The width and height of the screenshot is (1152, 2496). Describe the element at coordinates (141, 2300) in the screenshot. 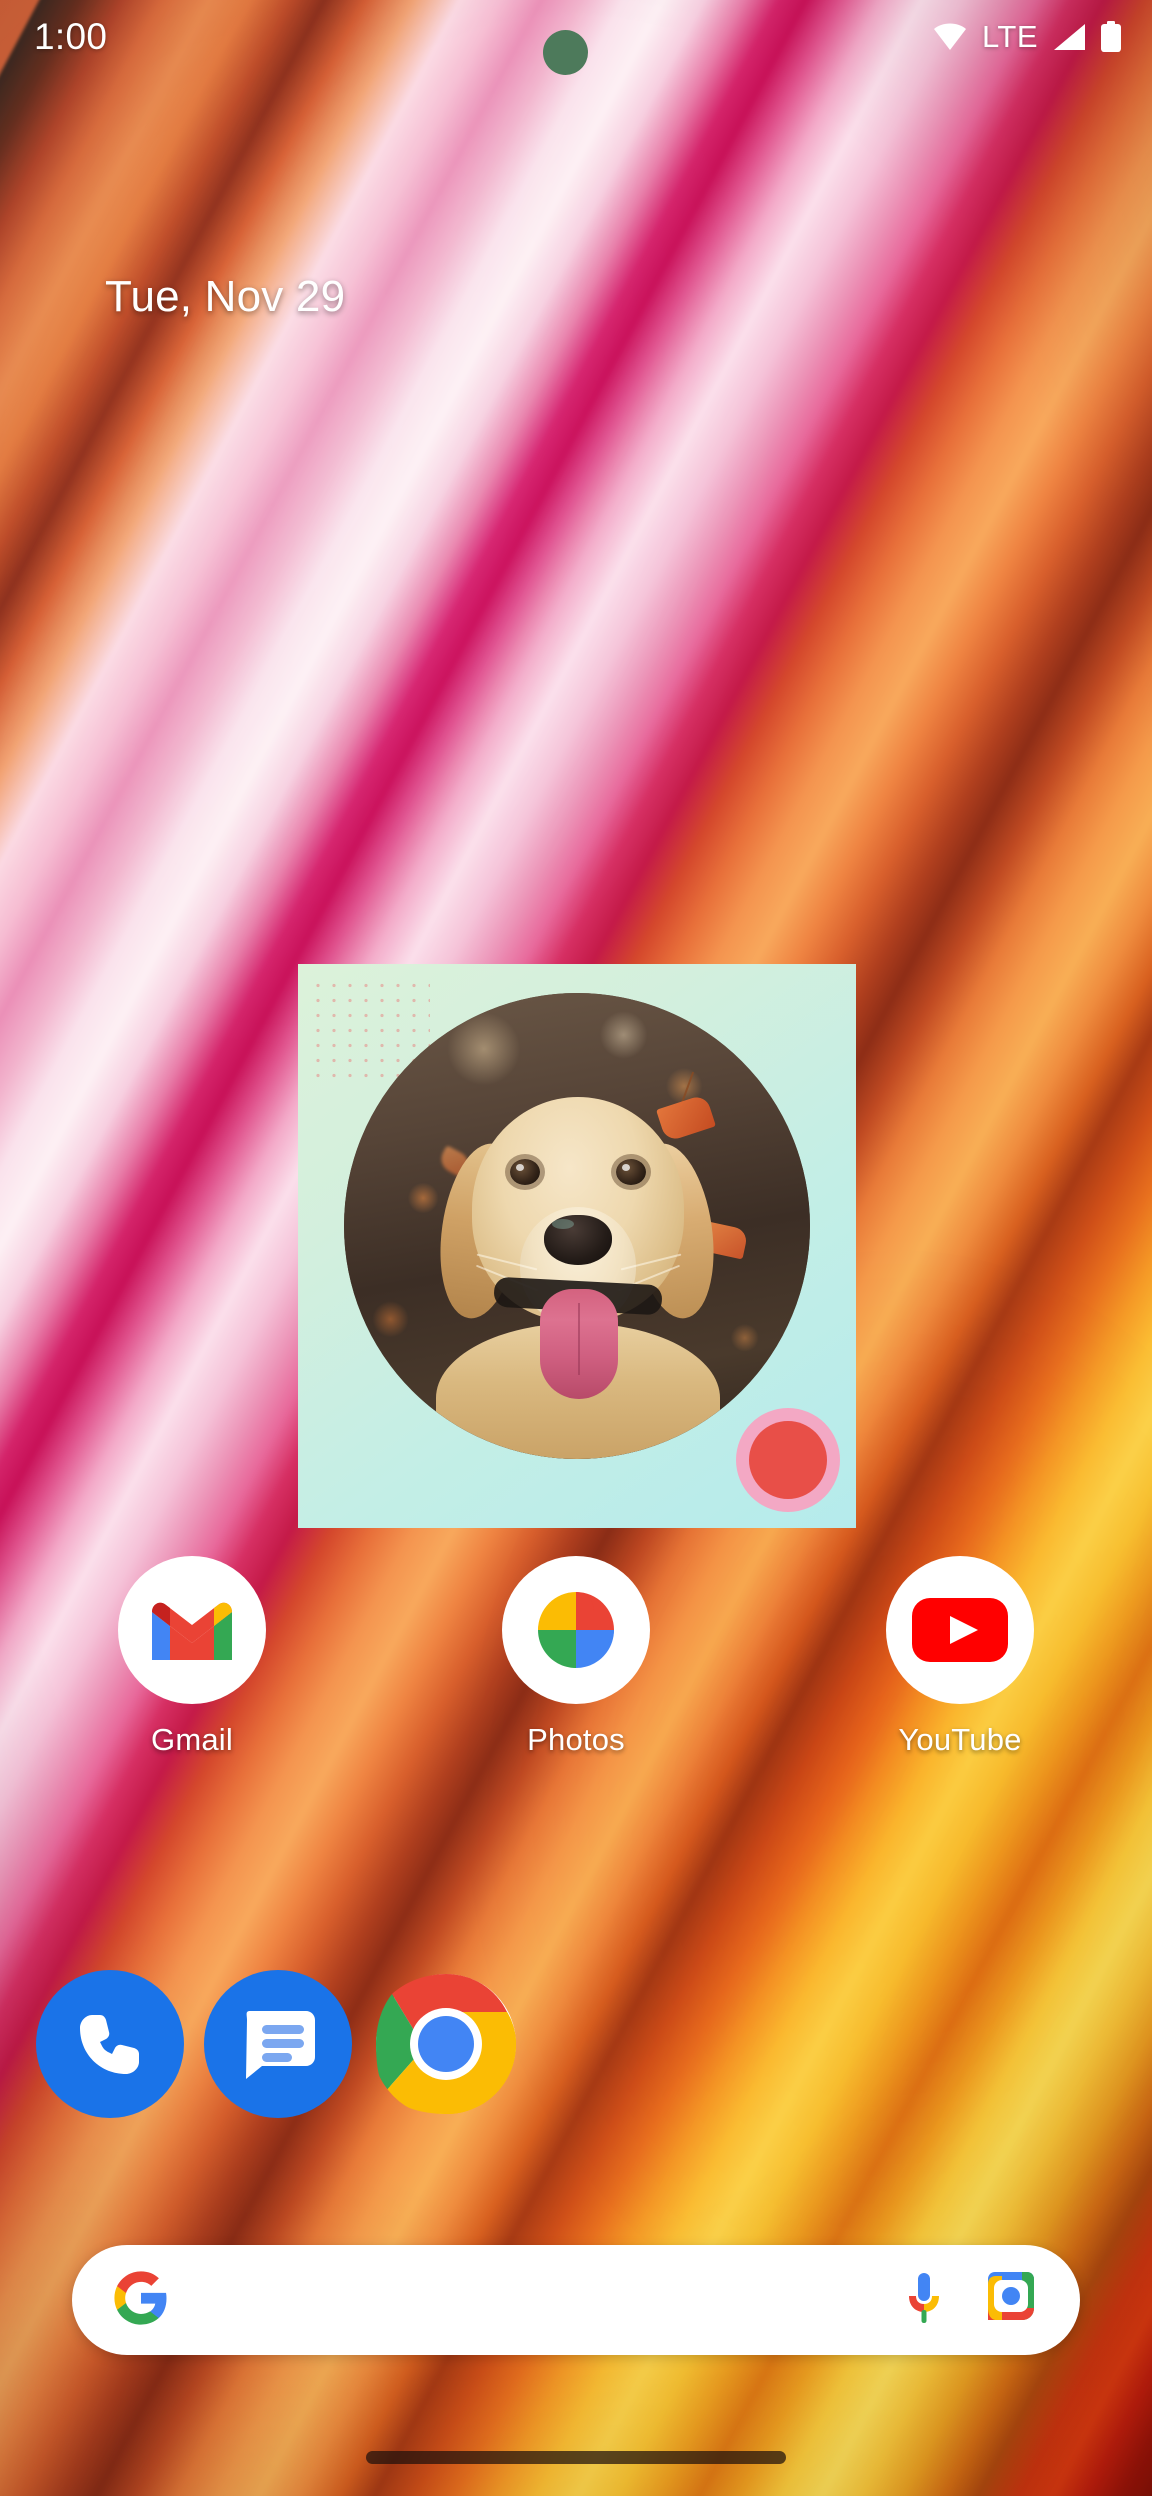

I see `google-g-icon` at that location.